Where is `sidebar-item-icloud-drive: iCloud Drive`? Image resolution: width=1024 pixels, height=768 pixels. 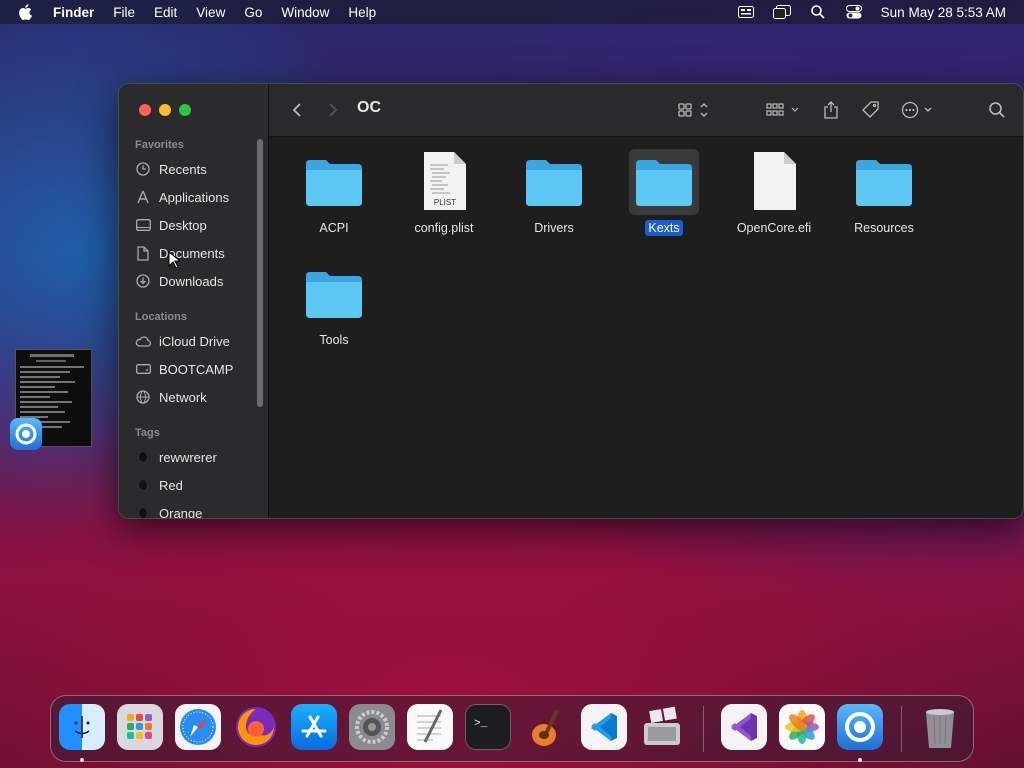
sidebar-item-icloud-drive: iCloud Drive is located at coordinates (182, 341).